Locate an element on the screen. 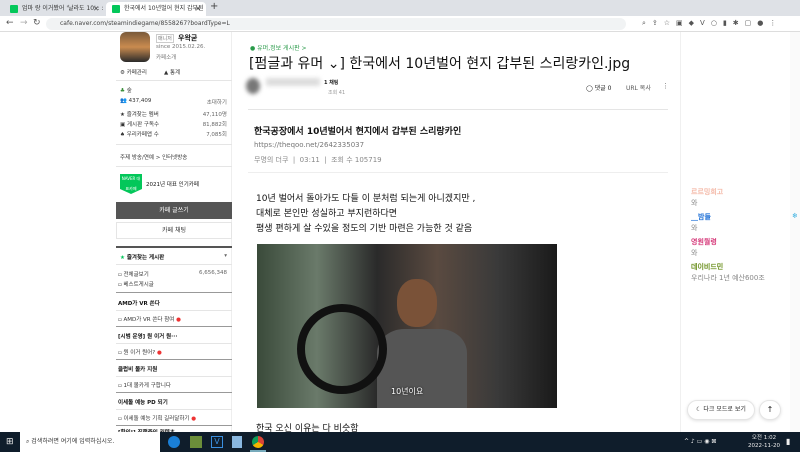  chevron-down-icon: ▾ is located at coordinates (225, 256).